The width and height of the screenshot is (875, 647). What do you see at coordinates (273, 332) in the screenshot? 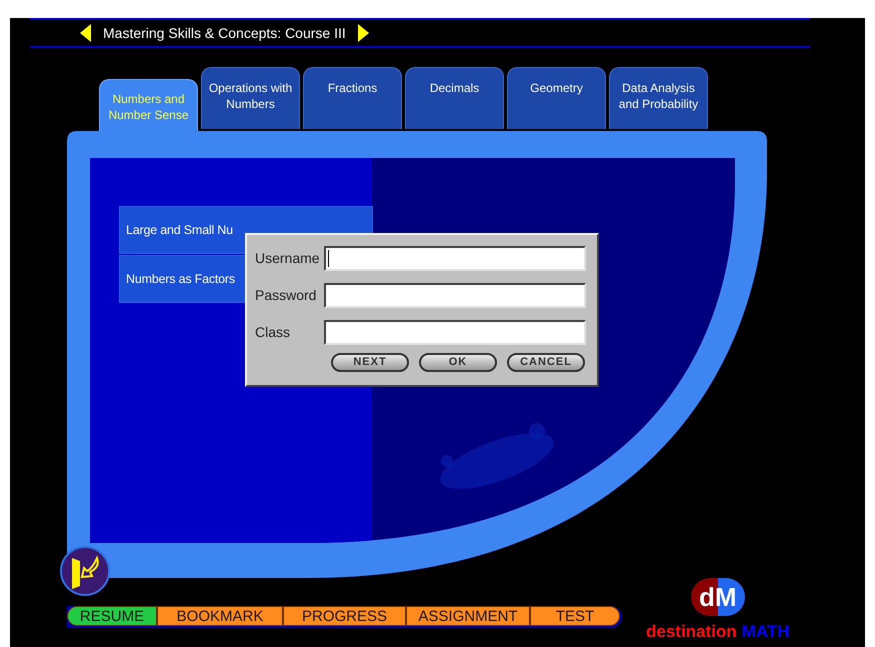
I see `field-label: Class` at bounding box center [273, 332].